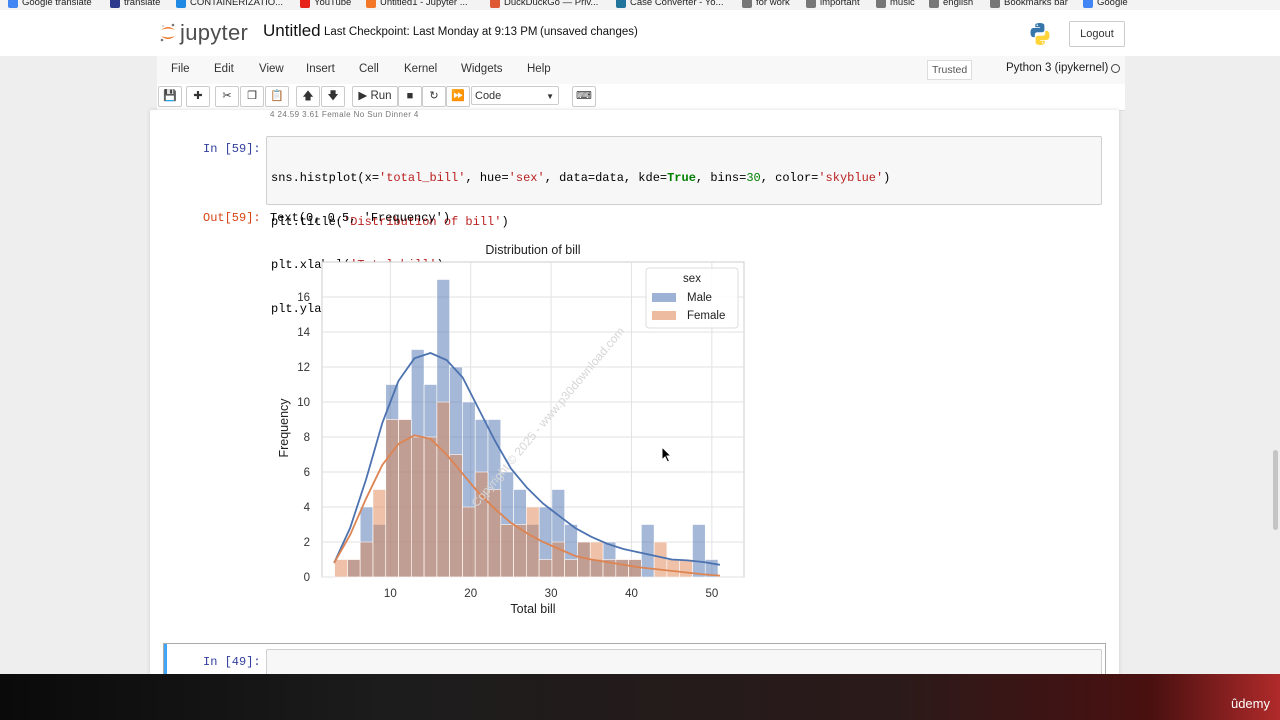 The image size is (1280, 720). What do you see at coordinates (135, 4) in the screenshot?
I see `bookmark-1: translate` at bounding box center [135, 4].